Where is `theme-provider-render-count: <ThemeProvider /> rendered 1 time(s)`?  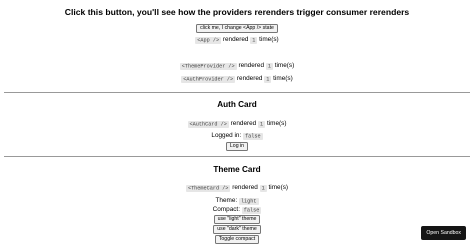
theme-provider-render-count: <ThemeProvider /> rendered 1 time(s) is located at coordinates (237, 66).